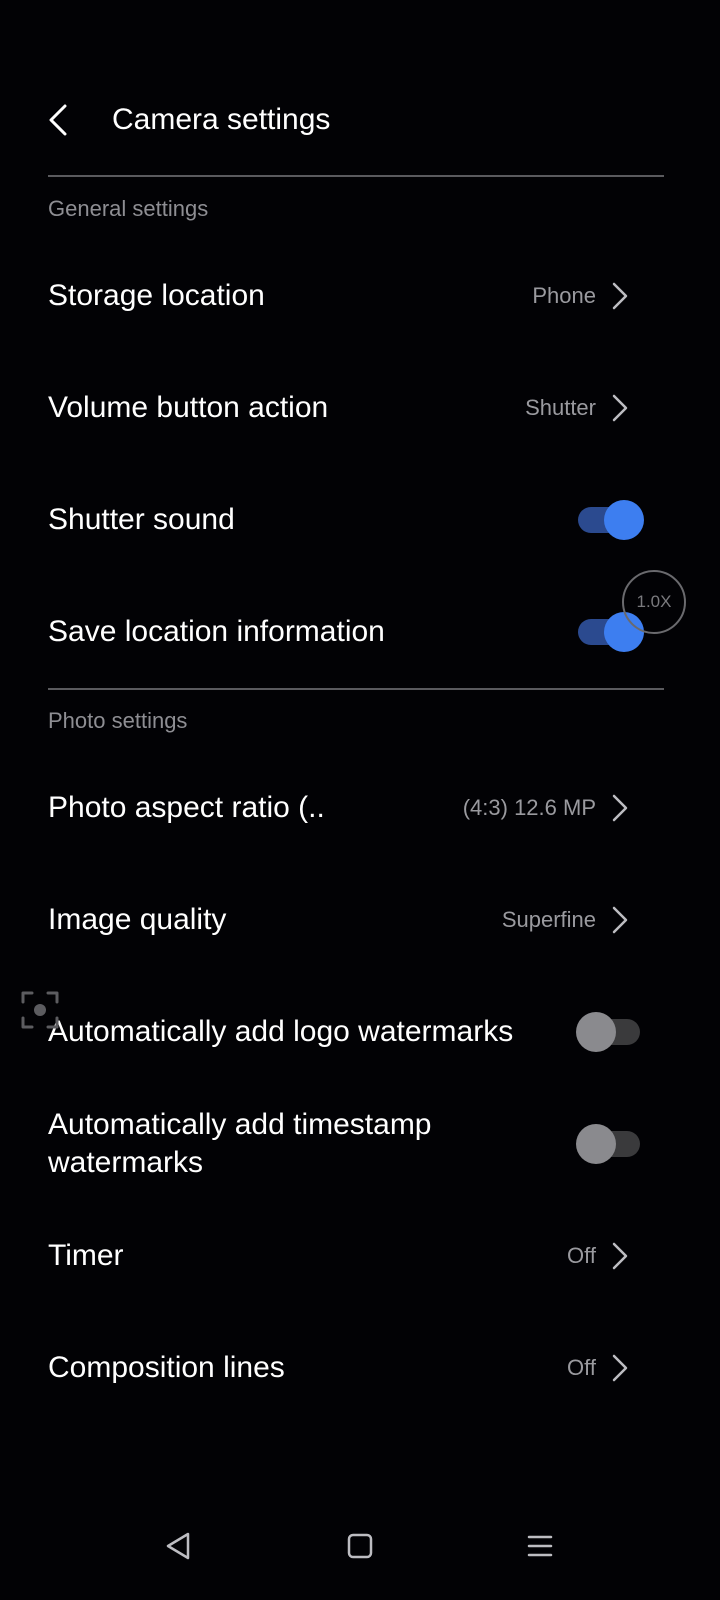 This screenshot has height=1600, width=720. I want to click on row-label: Storage location, so click(156, 295).